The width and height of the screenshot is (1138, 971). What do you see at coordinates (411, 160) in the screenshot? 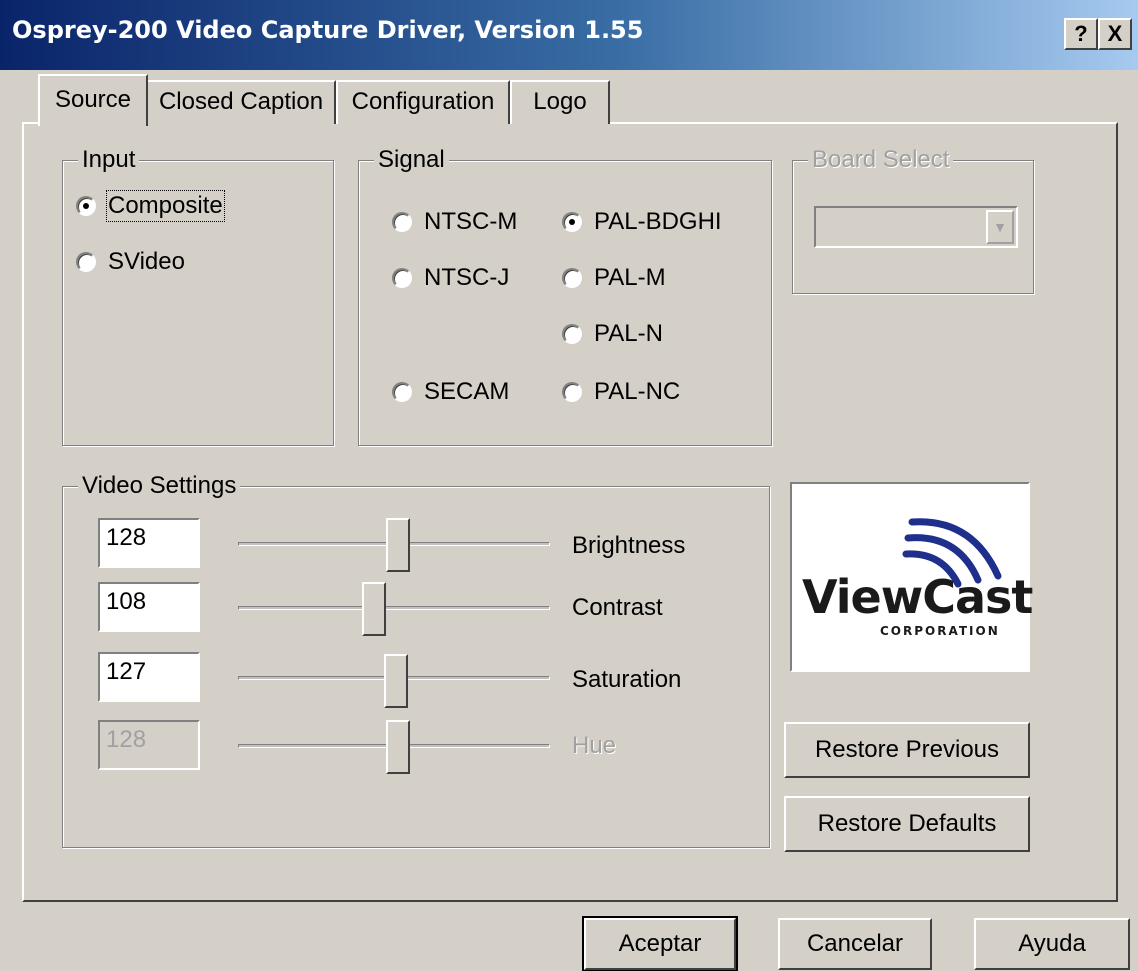
I see `signal-group-legend: Signal` at bounding box center [411, 160].